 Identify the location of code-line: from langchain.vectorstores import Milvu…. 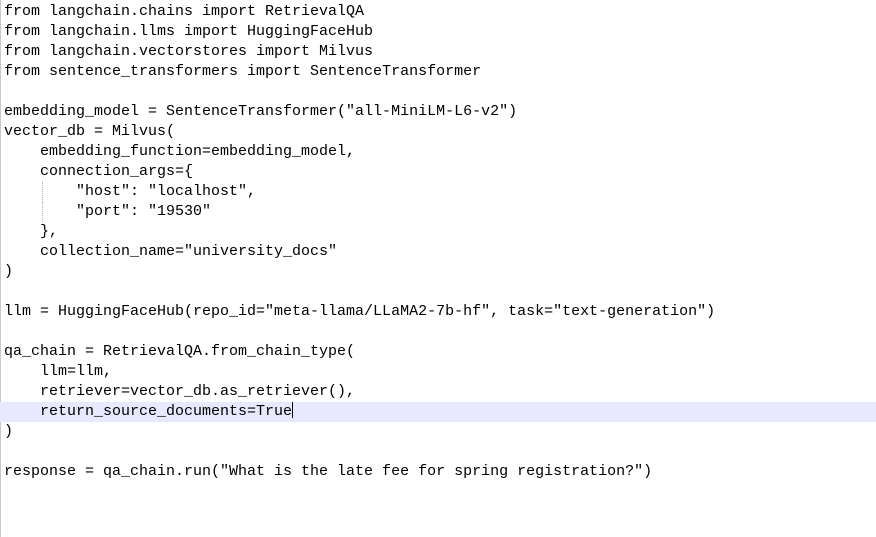
(438, 52).